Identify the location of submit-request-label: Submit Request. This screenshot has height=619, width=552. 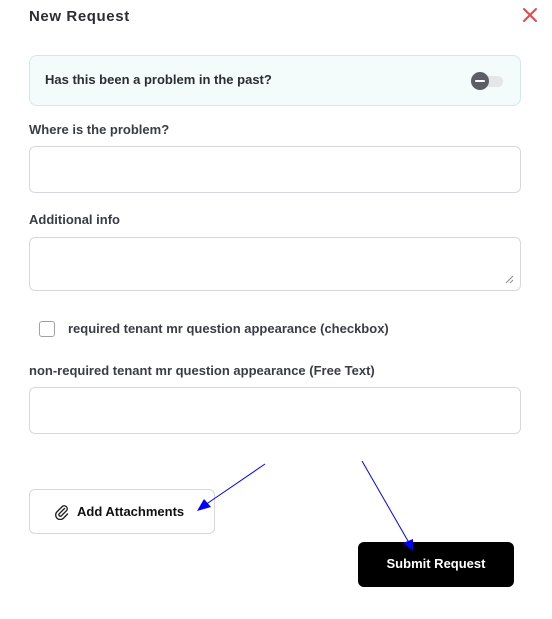
(436, 563).